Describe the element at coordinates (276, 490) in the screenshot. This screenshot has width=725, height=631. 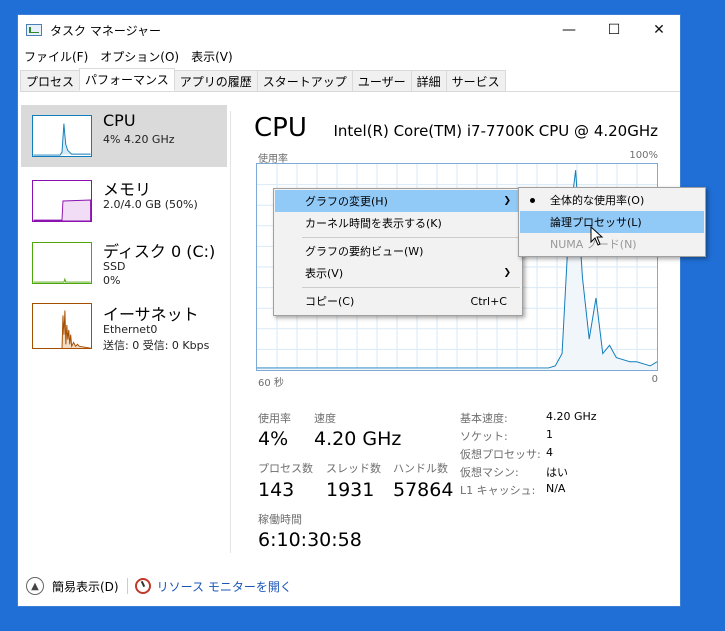
I see `processes-value: 143` at that location.